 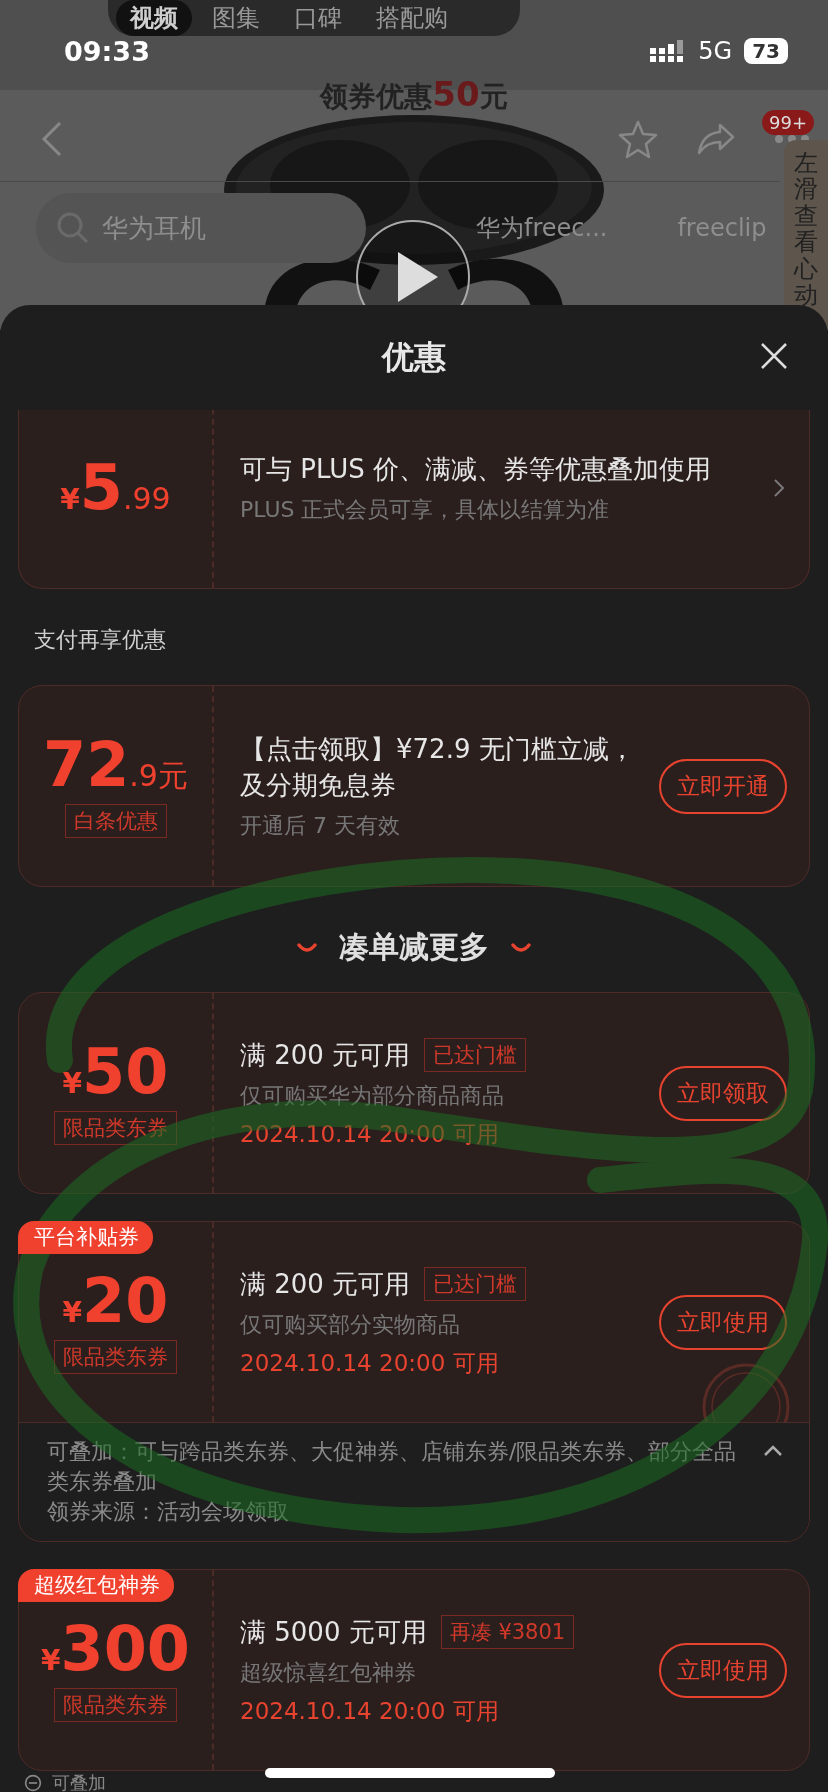 What do you see at coordinates (107, 51) in the screenshot?
I see `status-time: 09:33` at bounding box center [107, 51].